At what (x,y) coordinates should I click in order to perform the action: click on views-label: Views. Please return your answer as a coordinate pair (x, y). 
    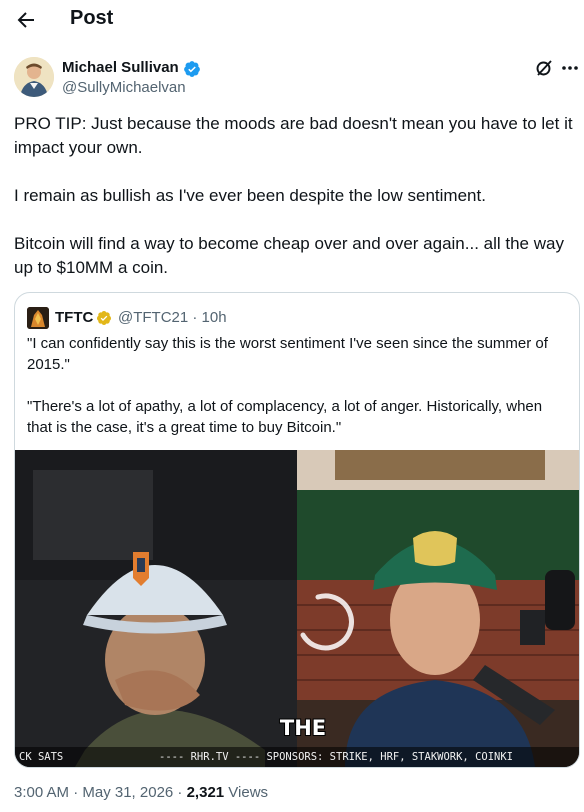
    Looking at the image, I should click on (246, 792).